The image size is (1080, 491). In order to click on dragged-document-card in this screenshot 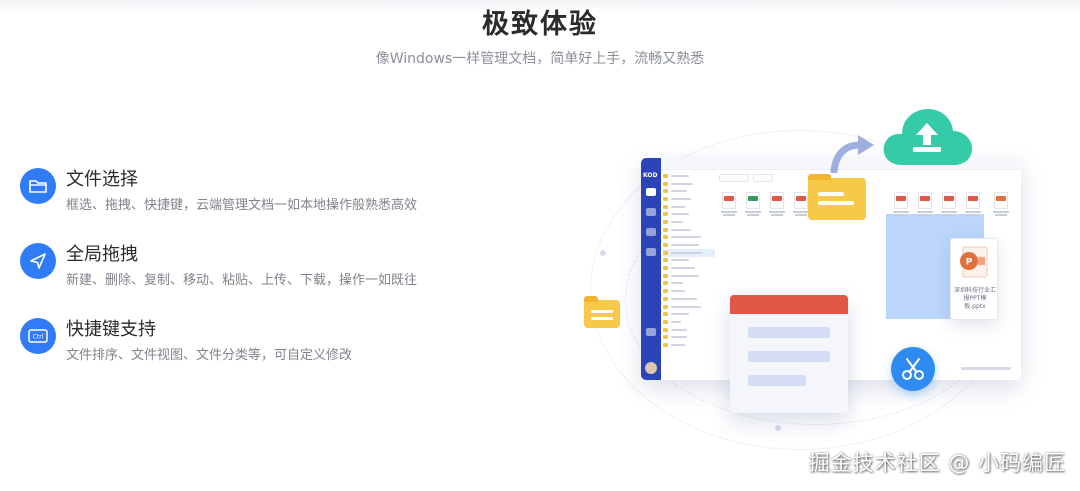, I will do `click(789, 354)`.